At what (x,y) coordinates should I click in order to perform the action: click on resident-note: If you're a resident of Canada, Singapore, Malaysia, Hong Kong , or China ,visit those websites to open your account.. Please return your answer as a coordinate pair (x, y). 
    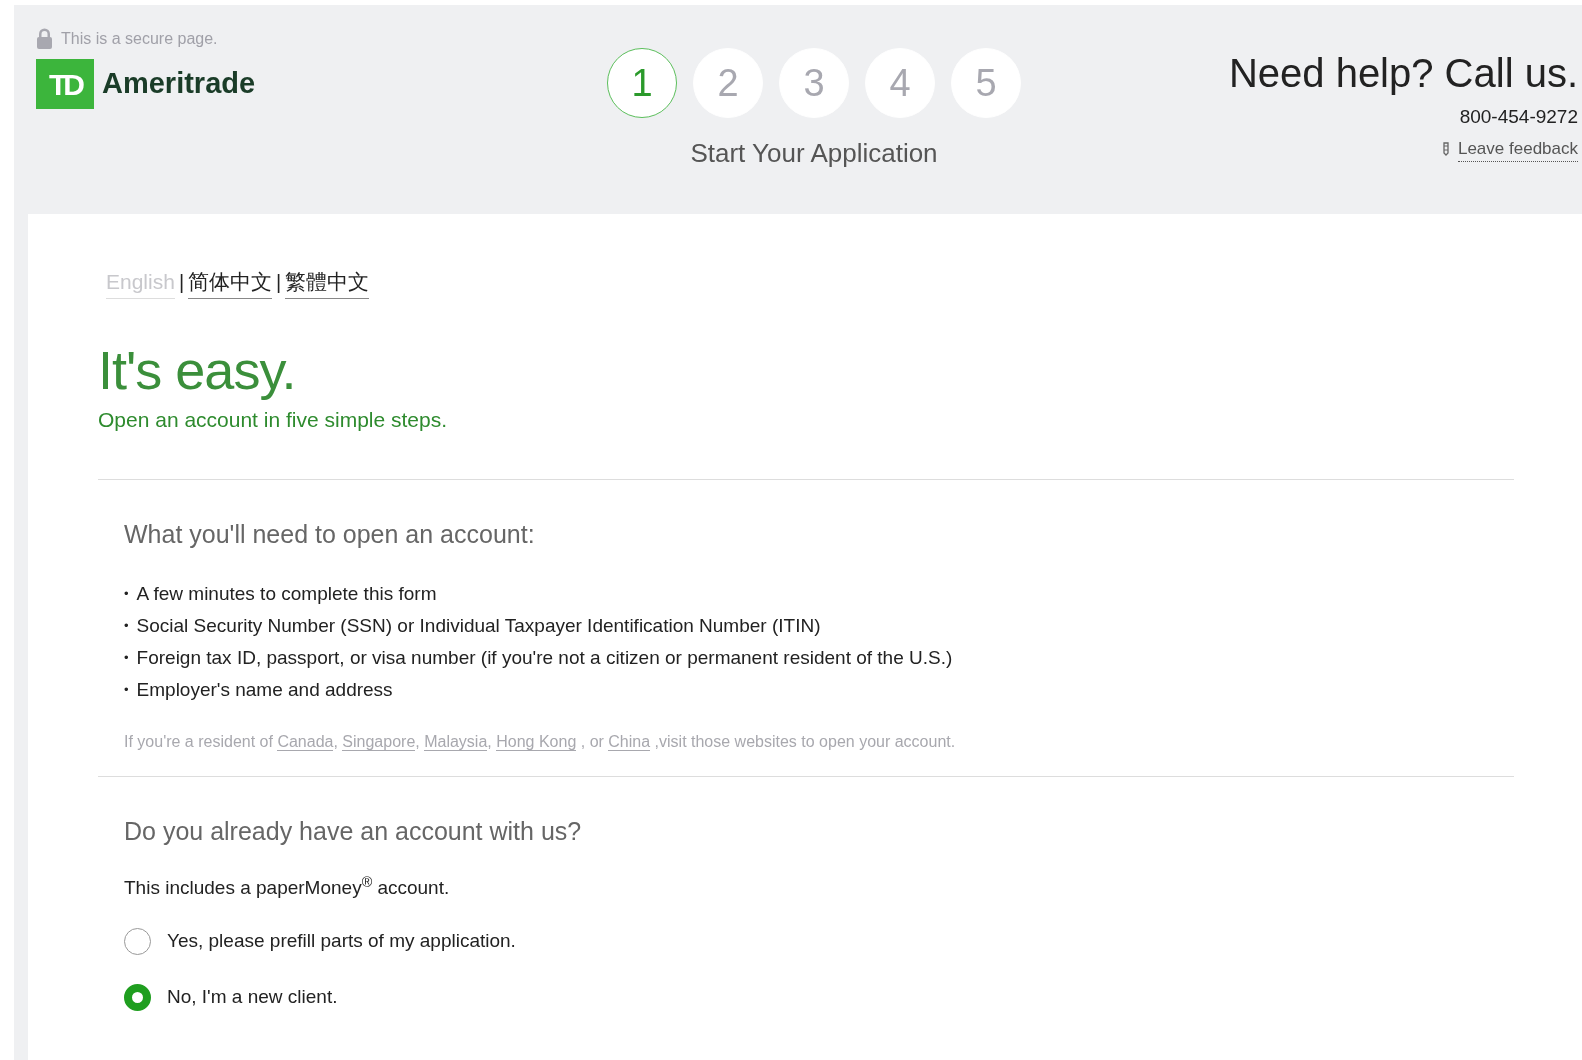
    Looking at the image, I should click on (540, 742).